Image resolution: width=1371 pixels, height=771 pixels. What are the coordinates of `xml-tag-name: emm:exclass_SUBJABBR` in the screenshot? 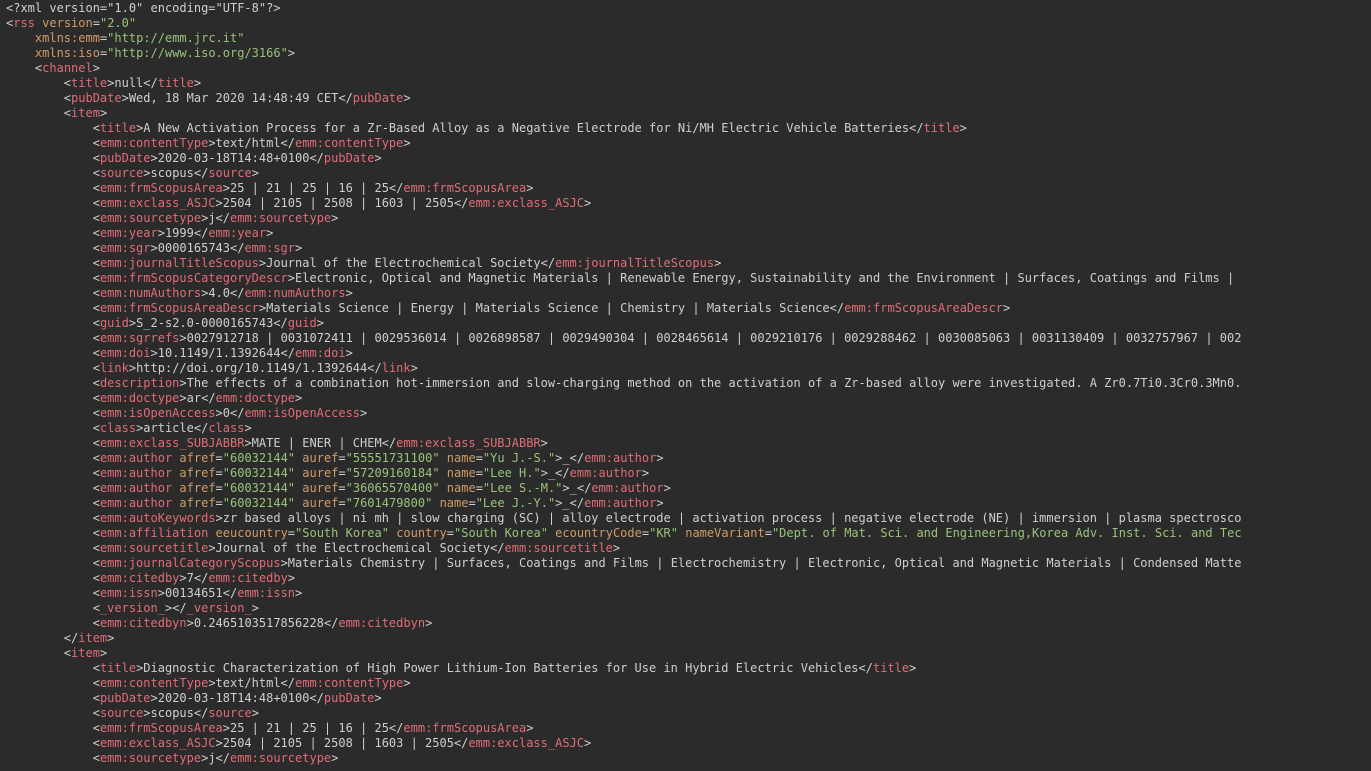 It's located at (172, 443).